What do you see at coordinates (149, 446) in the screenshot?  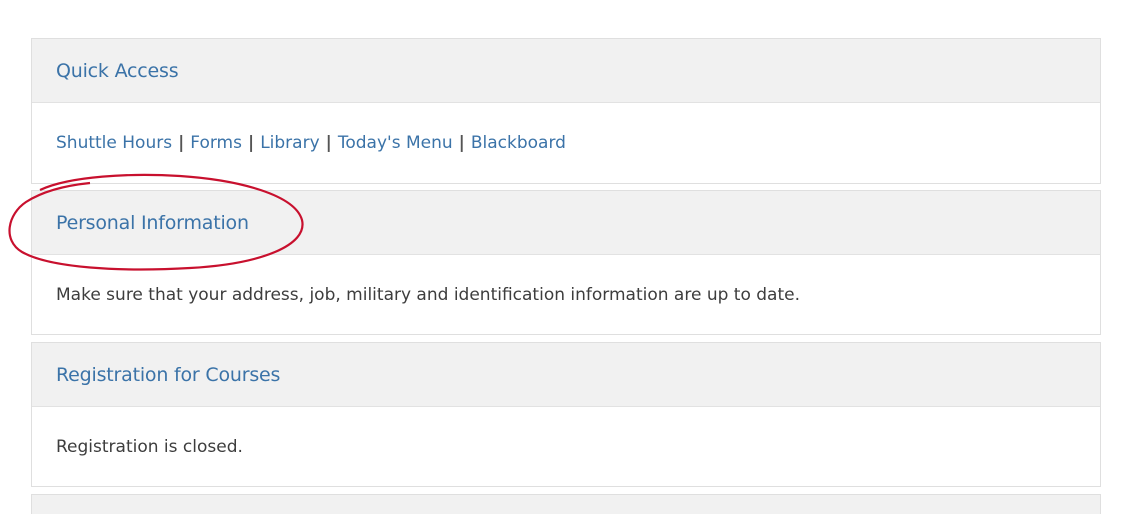 I see `registration-body: Registration is closed.` at bounding box center [149, 446].